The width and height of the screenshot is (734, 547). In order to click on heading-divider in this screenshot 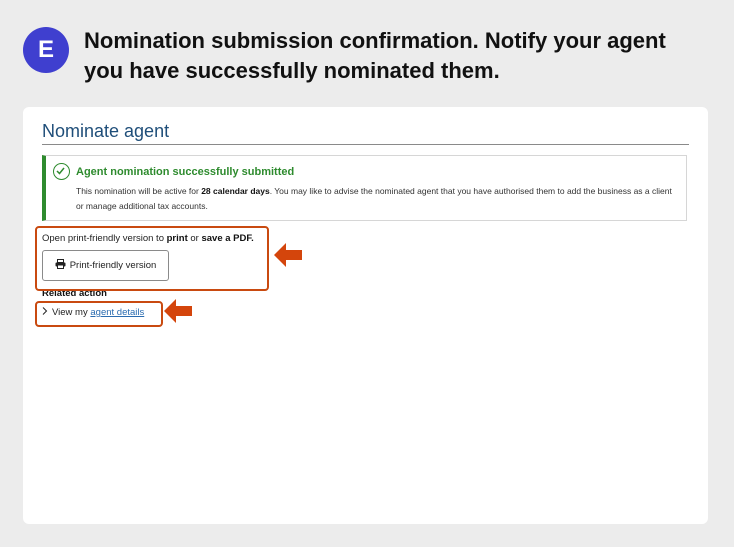, I will do `click(365, 144)`.